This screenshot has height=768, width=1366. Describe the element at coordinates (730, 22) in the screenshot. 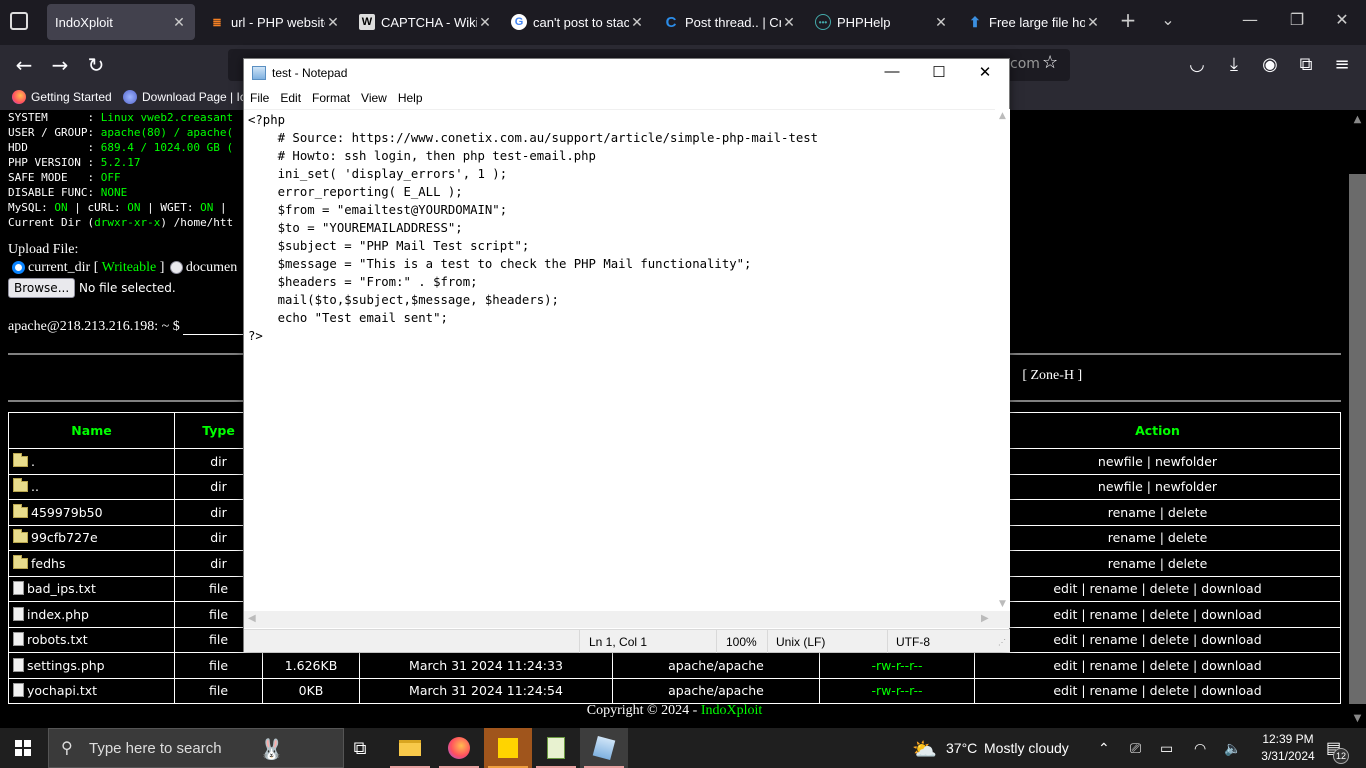

I see `tab-post-thread: C Post thread.. | Cra ✕` at that location.